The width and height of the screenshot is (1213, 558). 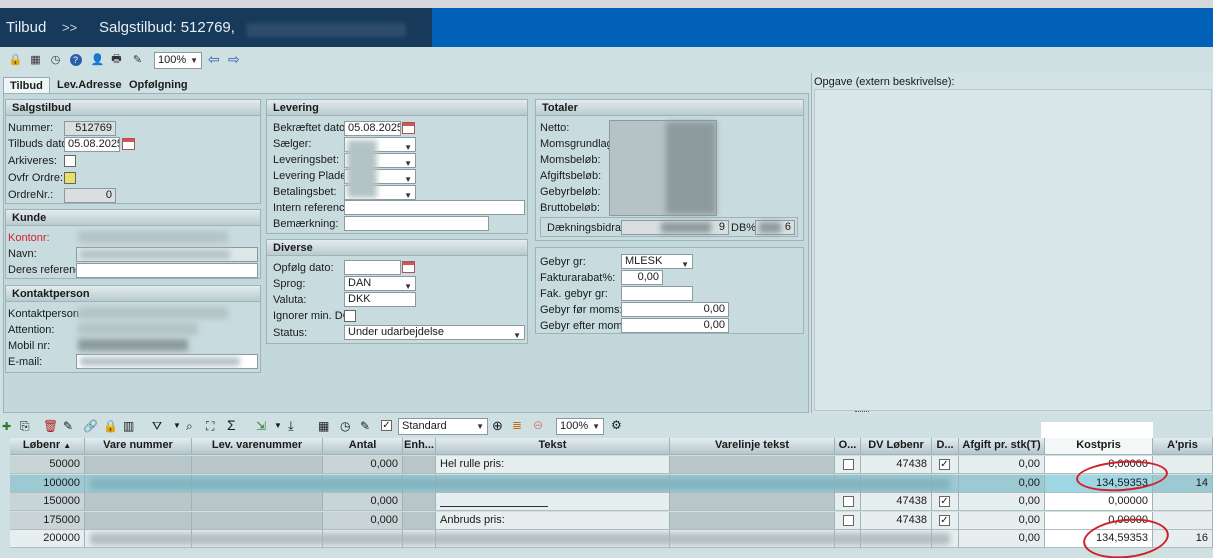 What do you see at coordinates (26, 27) in the screenshot?
I see `breadcrumb-root: Tilbud` at bounding box center [26, 27].